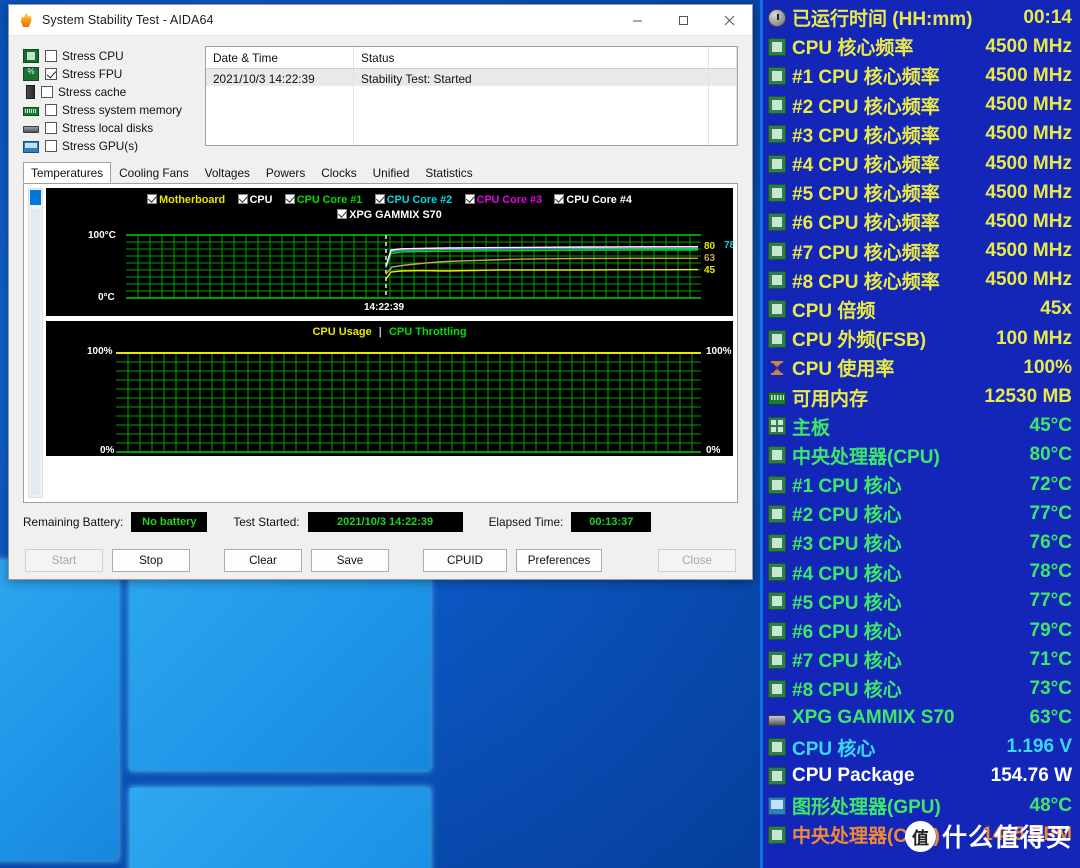 The width and height of the screenshot is (1080, 868). What do you see at coordinates (227, 172) in the screenshot?
I see `tab-voltages: Voltages` at bounding box center [227, 172].